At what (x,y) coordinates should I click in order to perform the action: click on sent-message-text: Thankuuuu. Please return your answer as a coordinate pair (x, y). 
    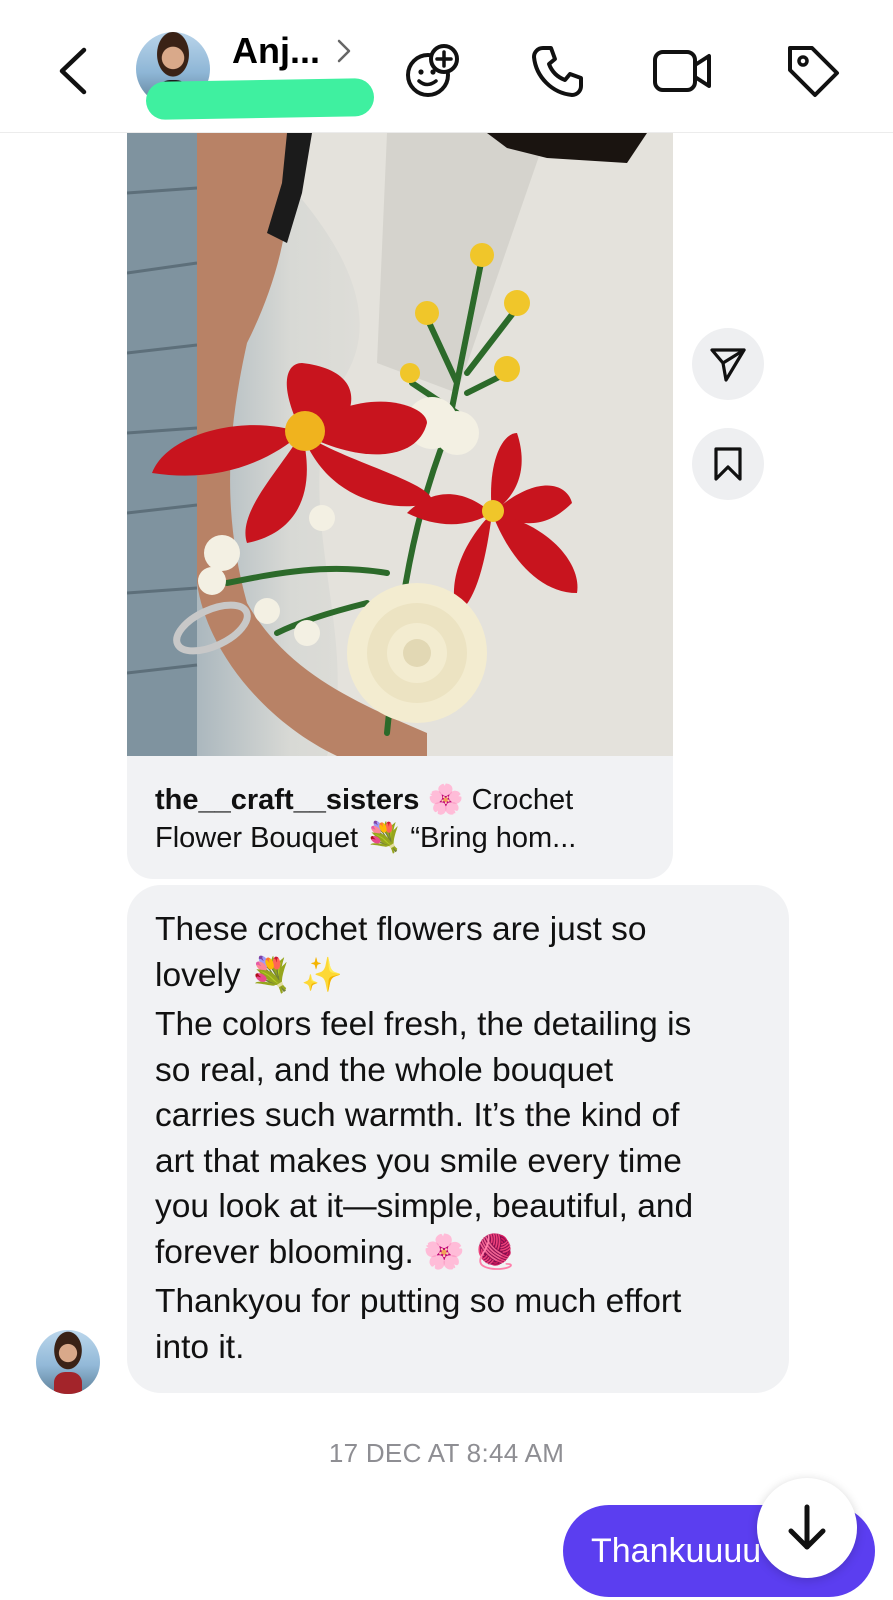
    Looking at the image, I should click on (676, 1551).